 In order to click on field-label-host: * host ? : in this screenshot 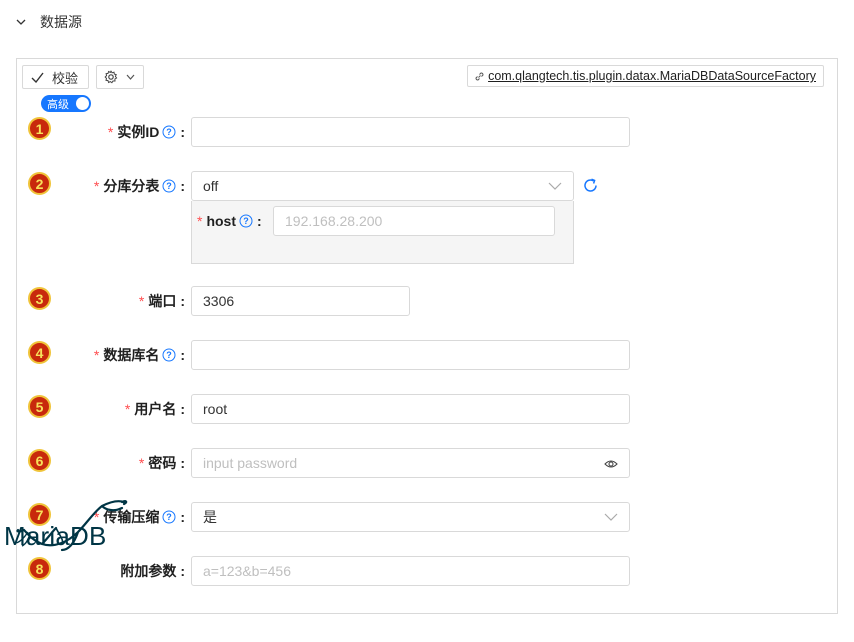, I will do `click(229, 221)`.